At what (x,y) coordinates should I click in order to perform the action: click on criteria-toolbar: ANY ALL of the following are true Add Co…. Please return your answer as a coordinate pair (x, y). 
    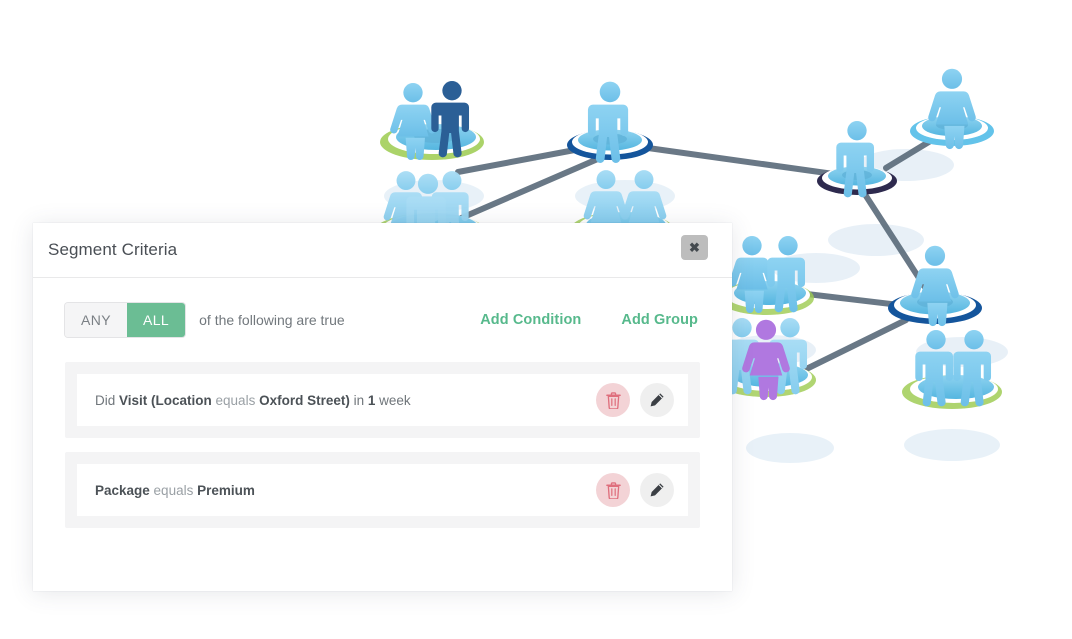
    Looking at the image, I should click on (382, 320).